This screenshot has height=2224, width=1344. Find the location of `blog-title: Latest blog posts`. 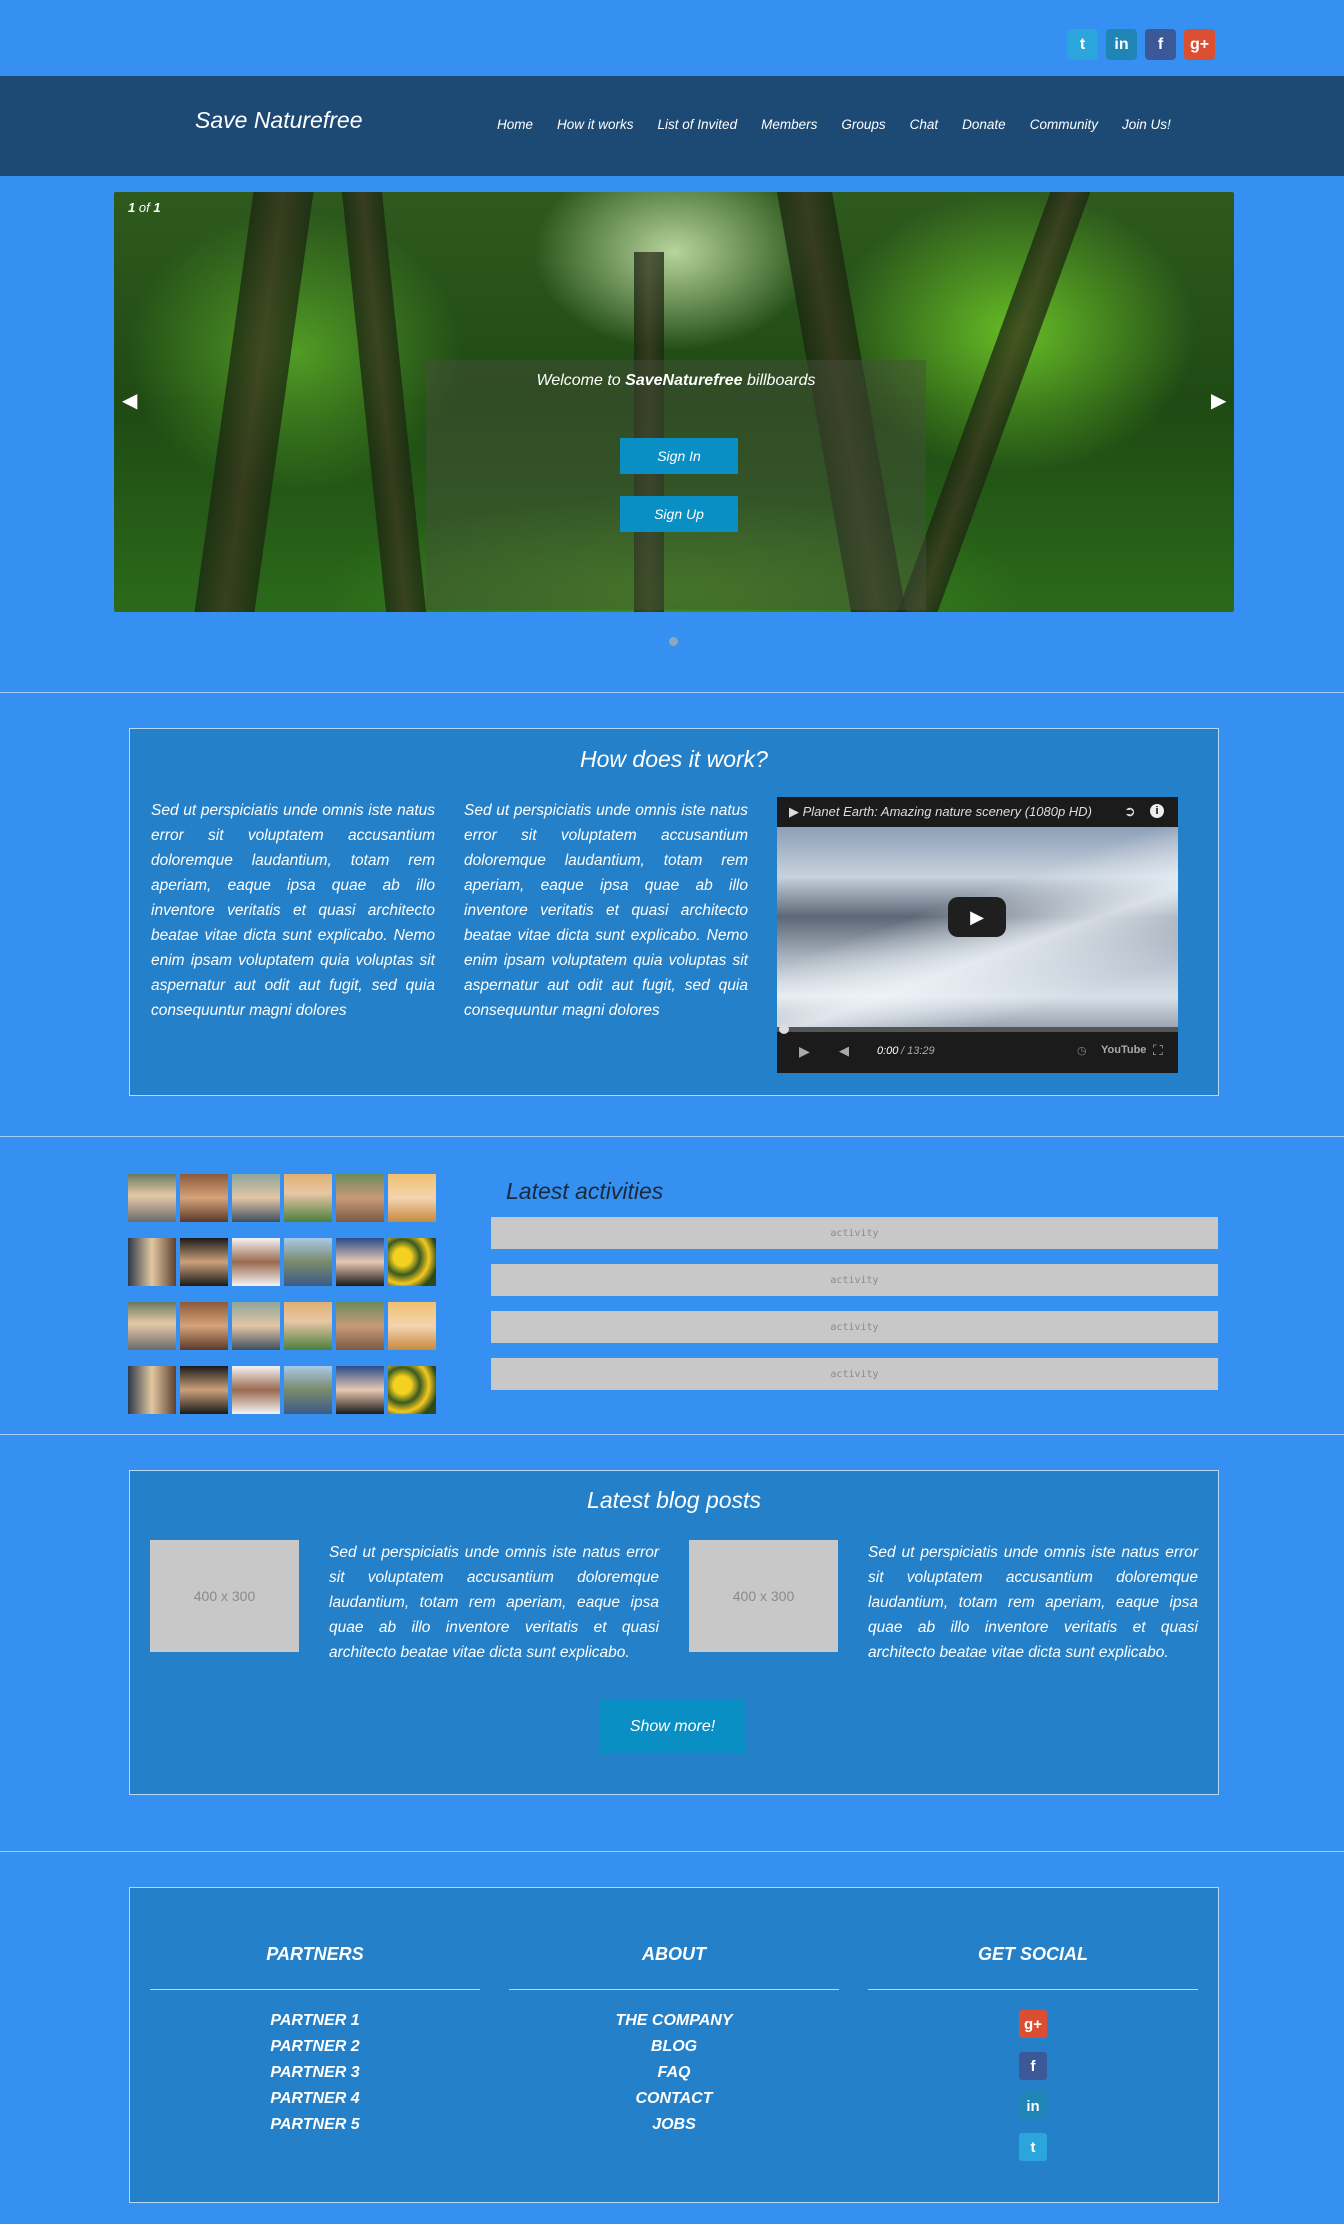

blog-title: Latest blog posts is located at coordinates (674, 1500).